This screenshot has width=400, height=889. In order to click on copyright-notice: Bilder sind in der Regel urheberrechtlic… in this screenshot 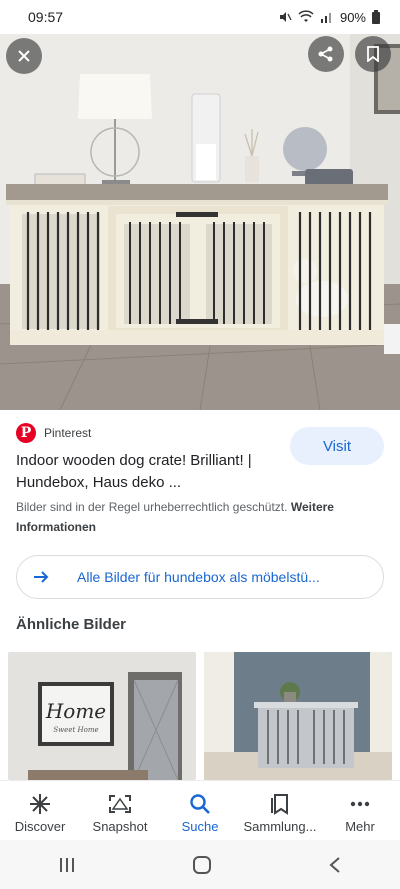, I will do `click(201, 517)`.